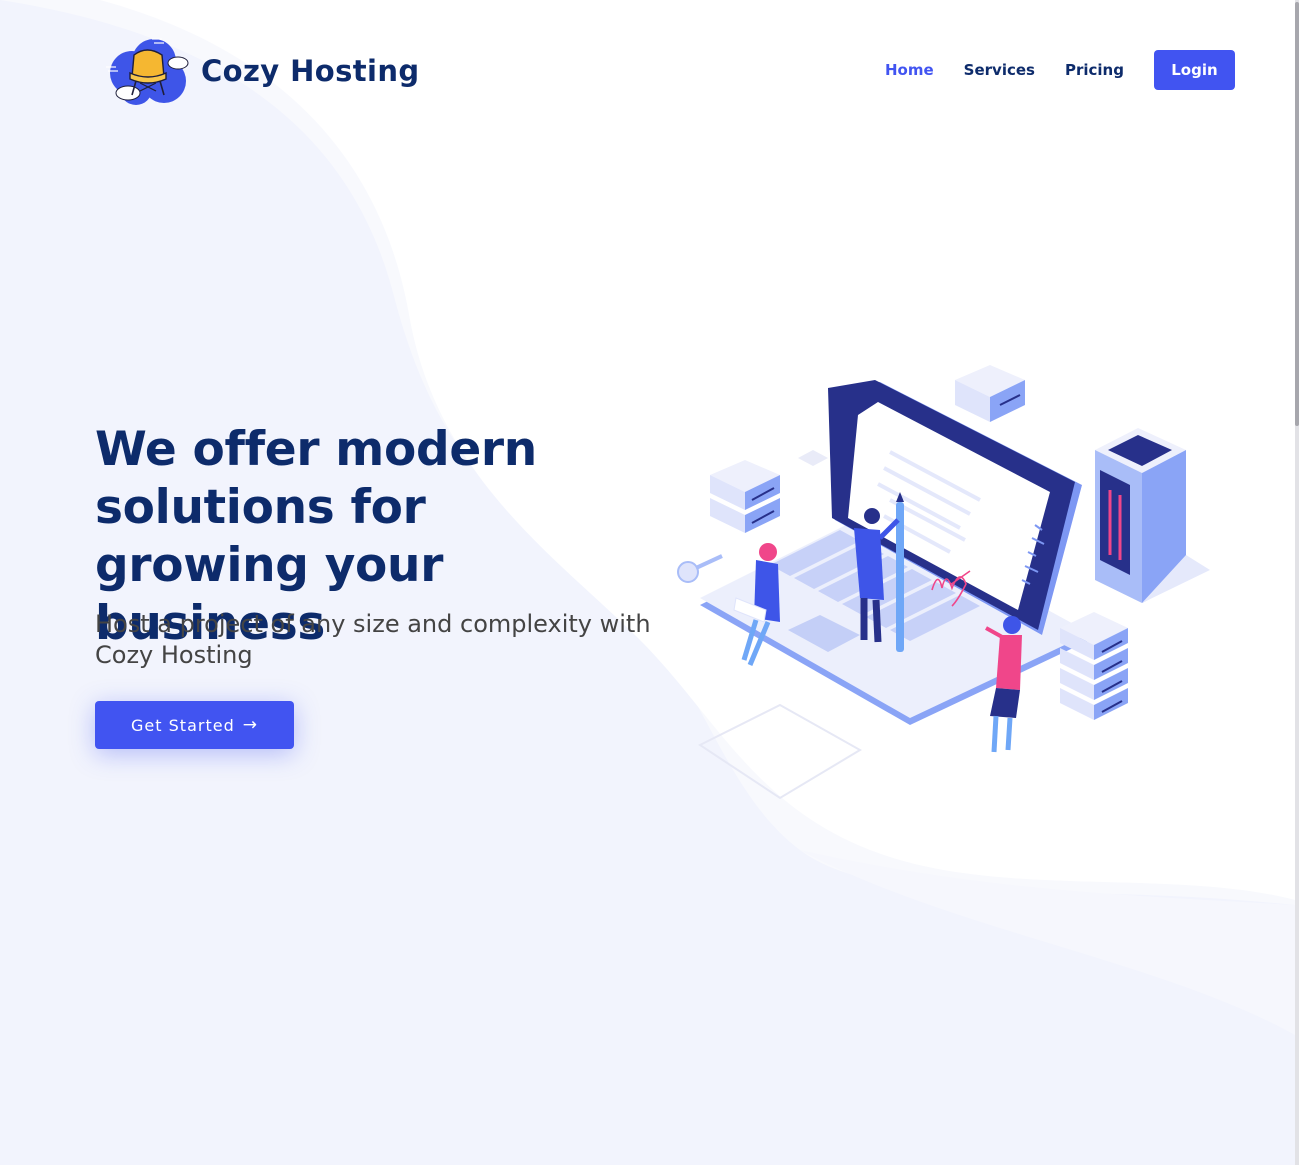 This screenshot has width=1299, height=1165. I want to click on brand-name: Cozy Hosting, so click(310, 71).